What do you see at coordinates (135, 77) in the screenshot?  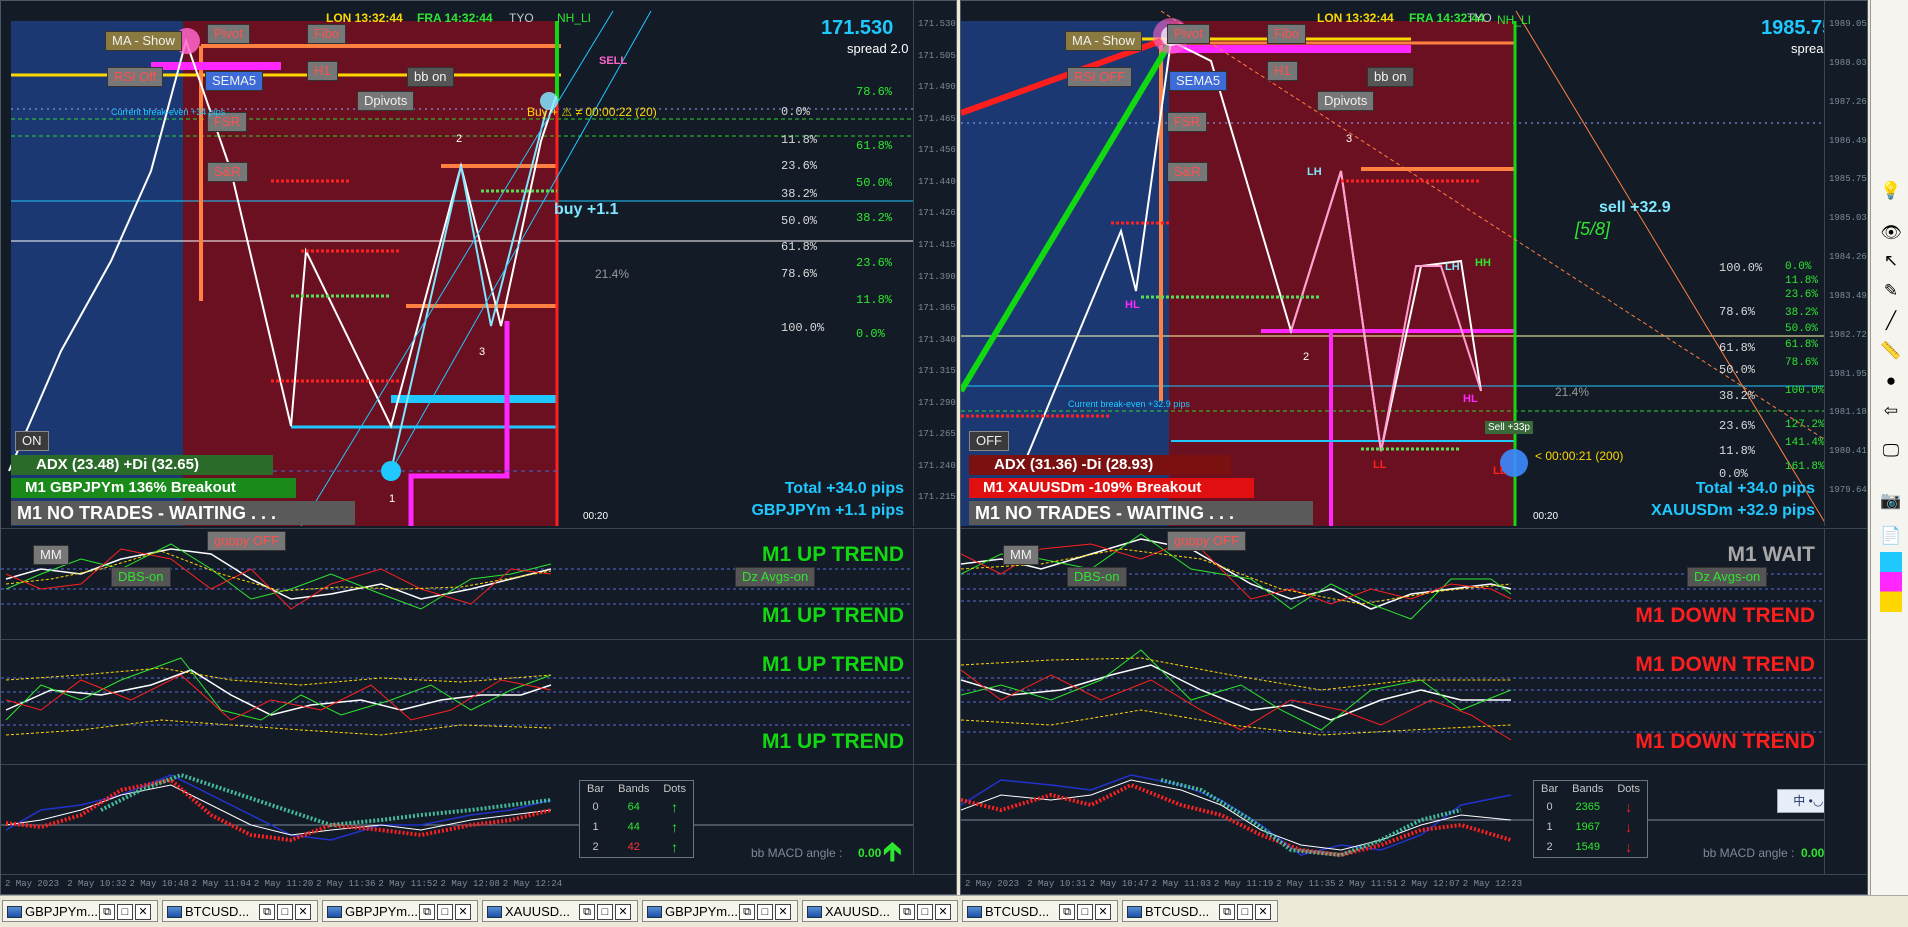 I see `rsi-button: RSI Off` at bounding box center [135, 77].